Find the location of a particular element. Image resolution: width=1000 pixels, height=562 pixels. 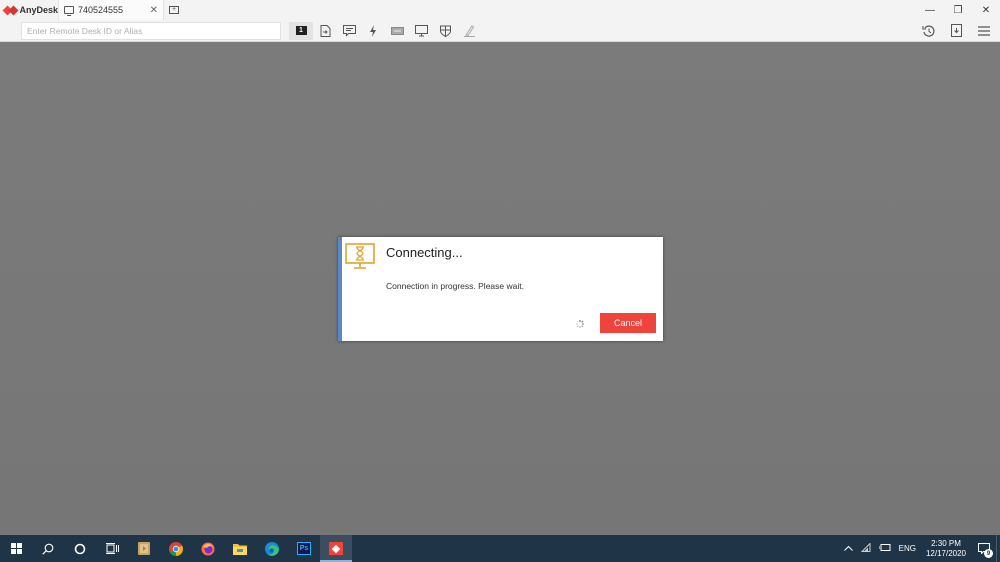

tab-session: 740524555 ✕ is located at coordinates (111, 10).